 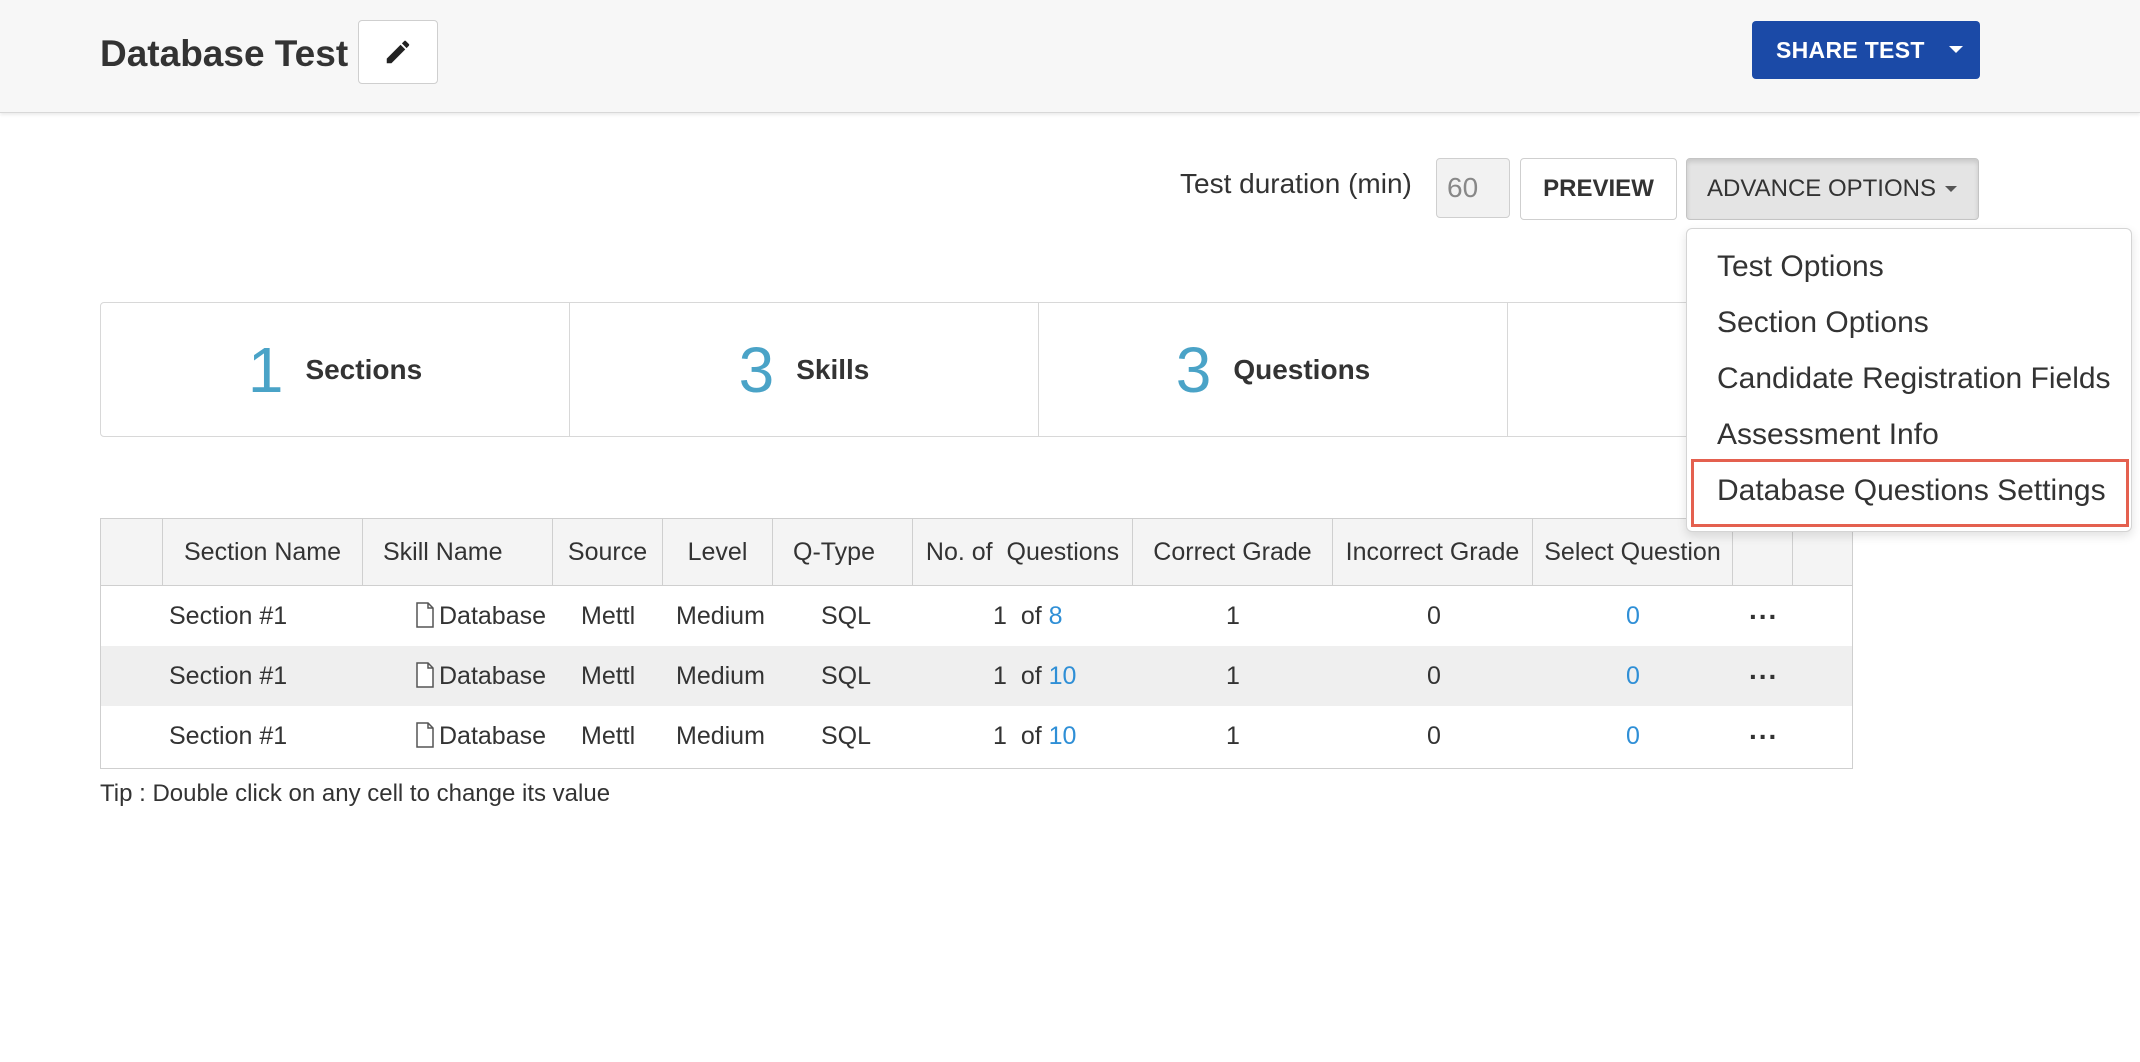 I want to click on stat-skills: 3 Skills, so click(x=804, y=369).